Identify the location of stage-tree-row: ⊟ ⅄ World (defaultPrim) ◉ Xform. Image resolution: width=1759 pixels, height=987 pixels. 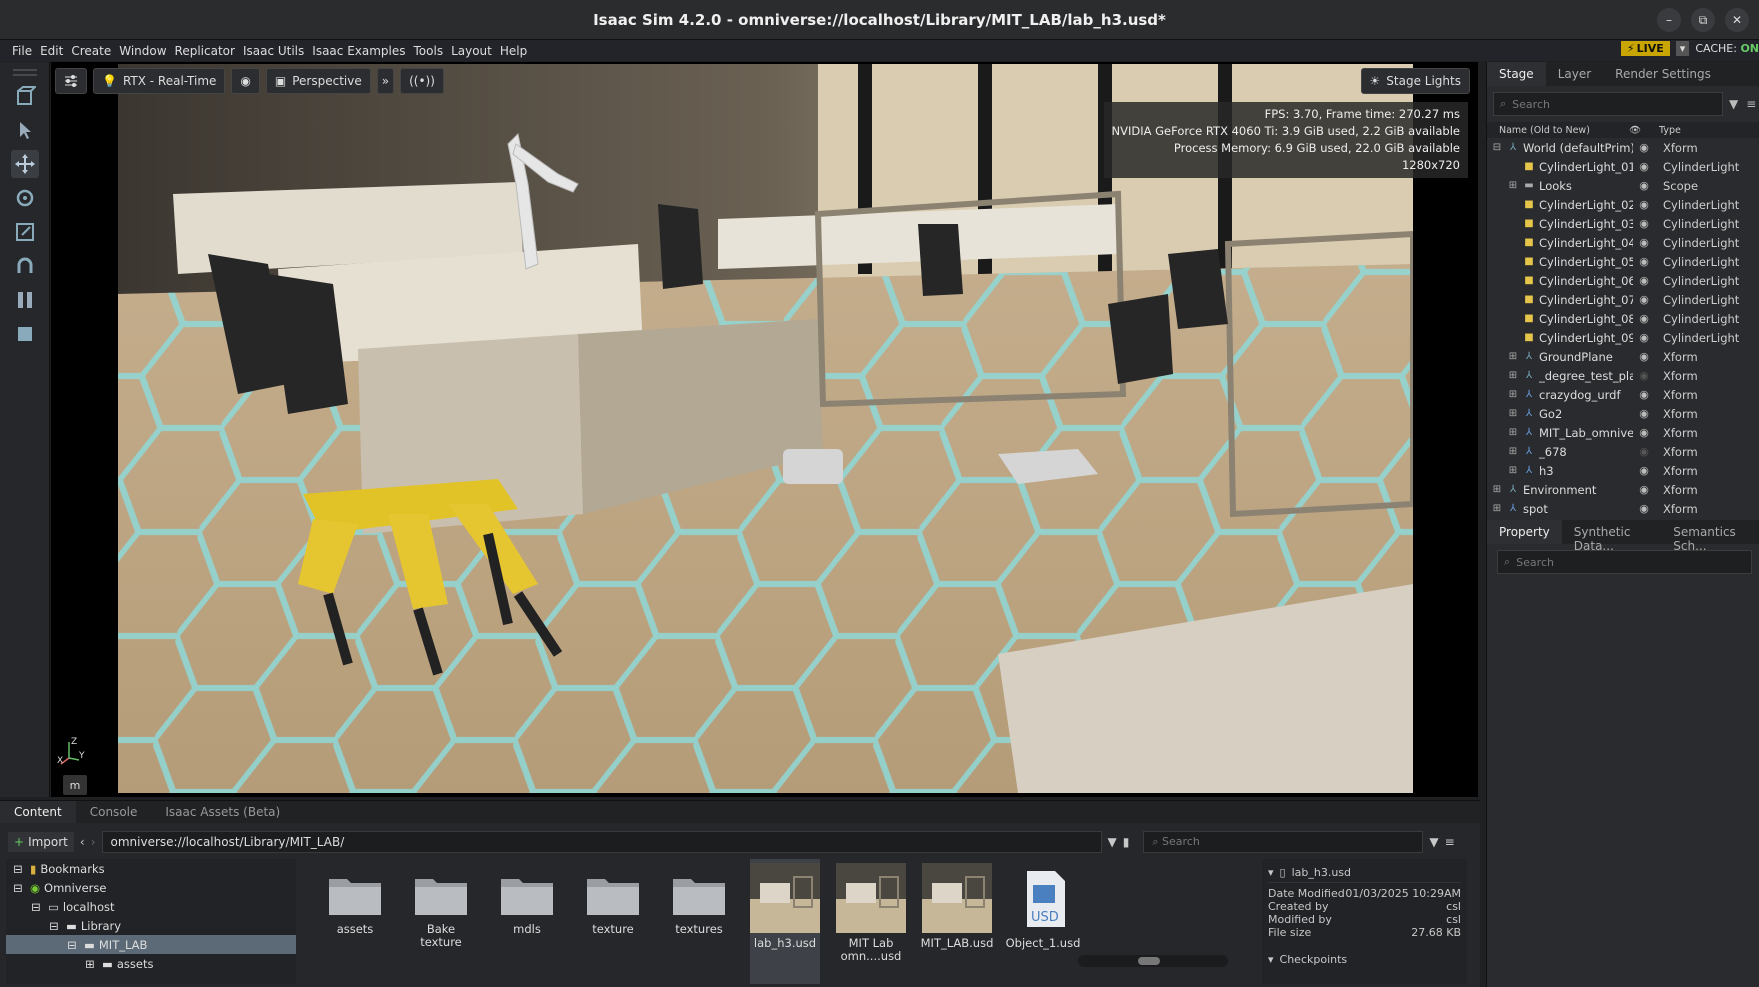
(1623, 147).